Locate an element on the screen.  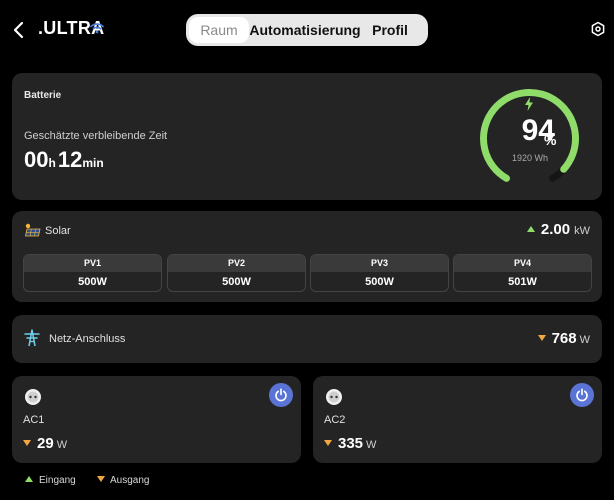
settings-icon is located at coordinates (598, 29).